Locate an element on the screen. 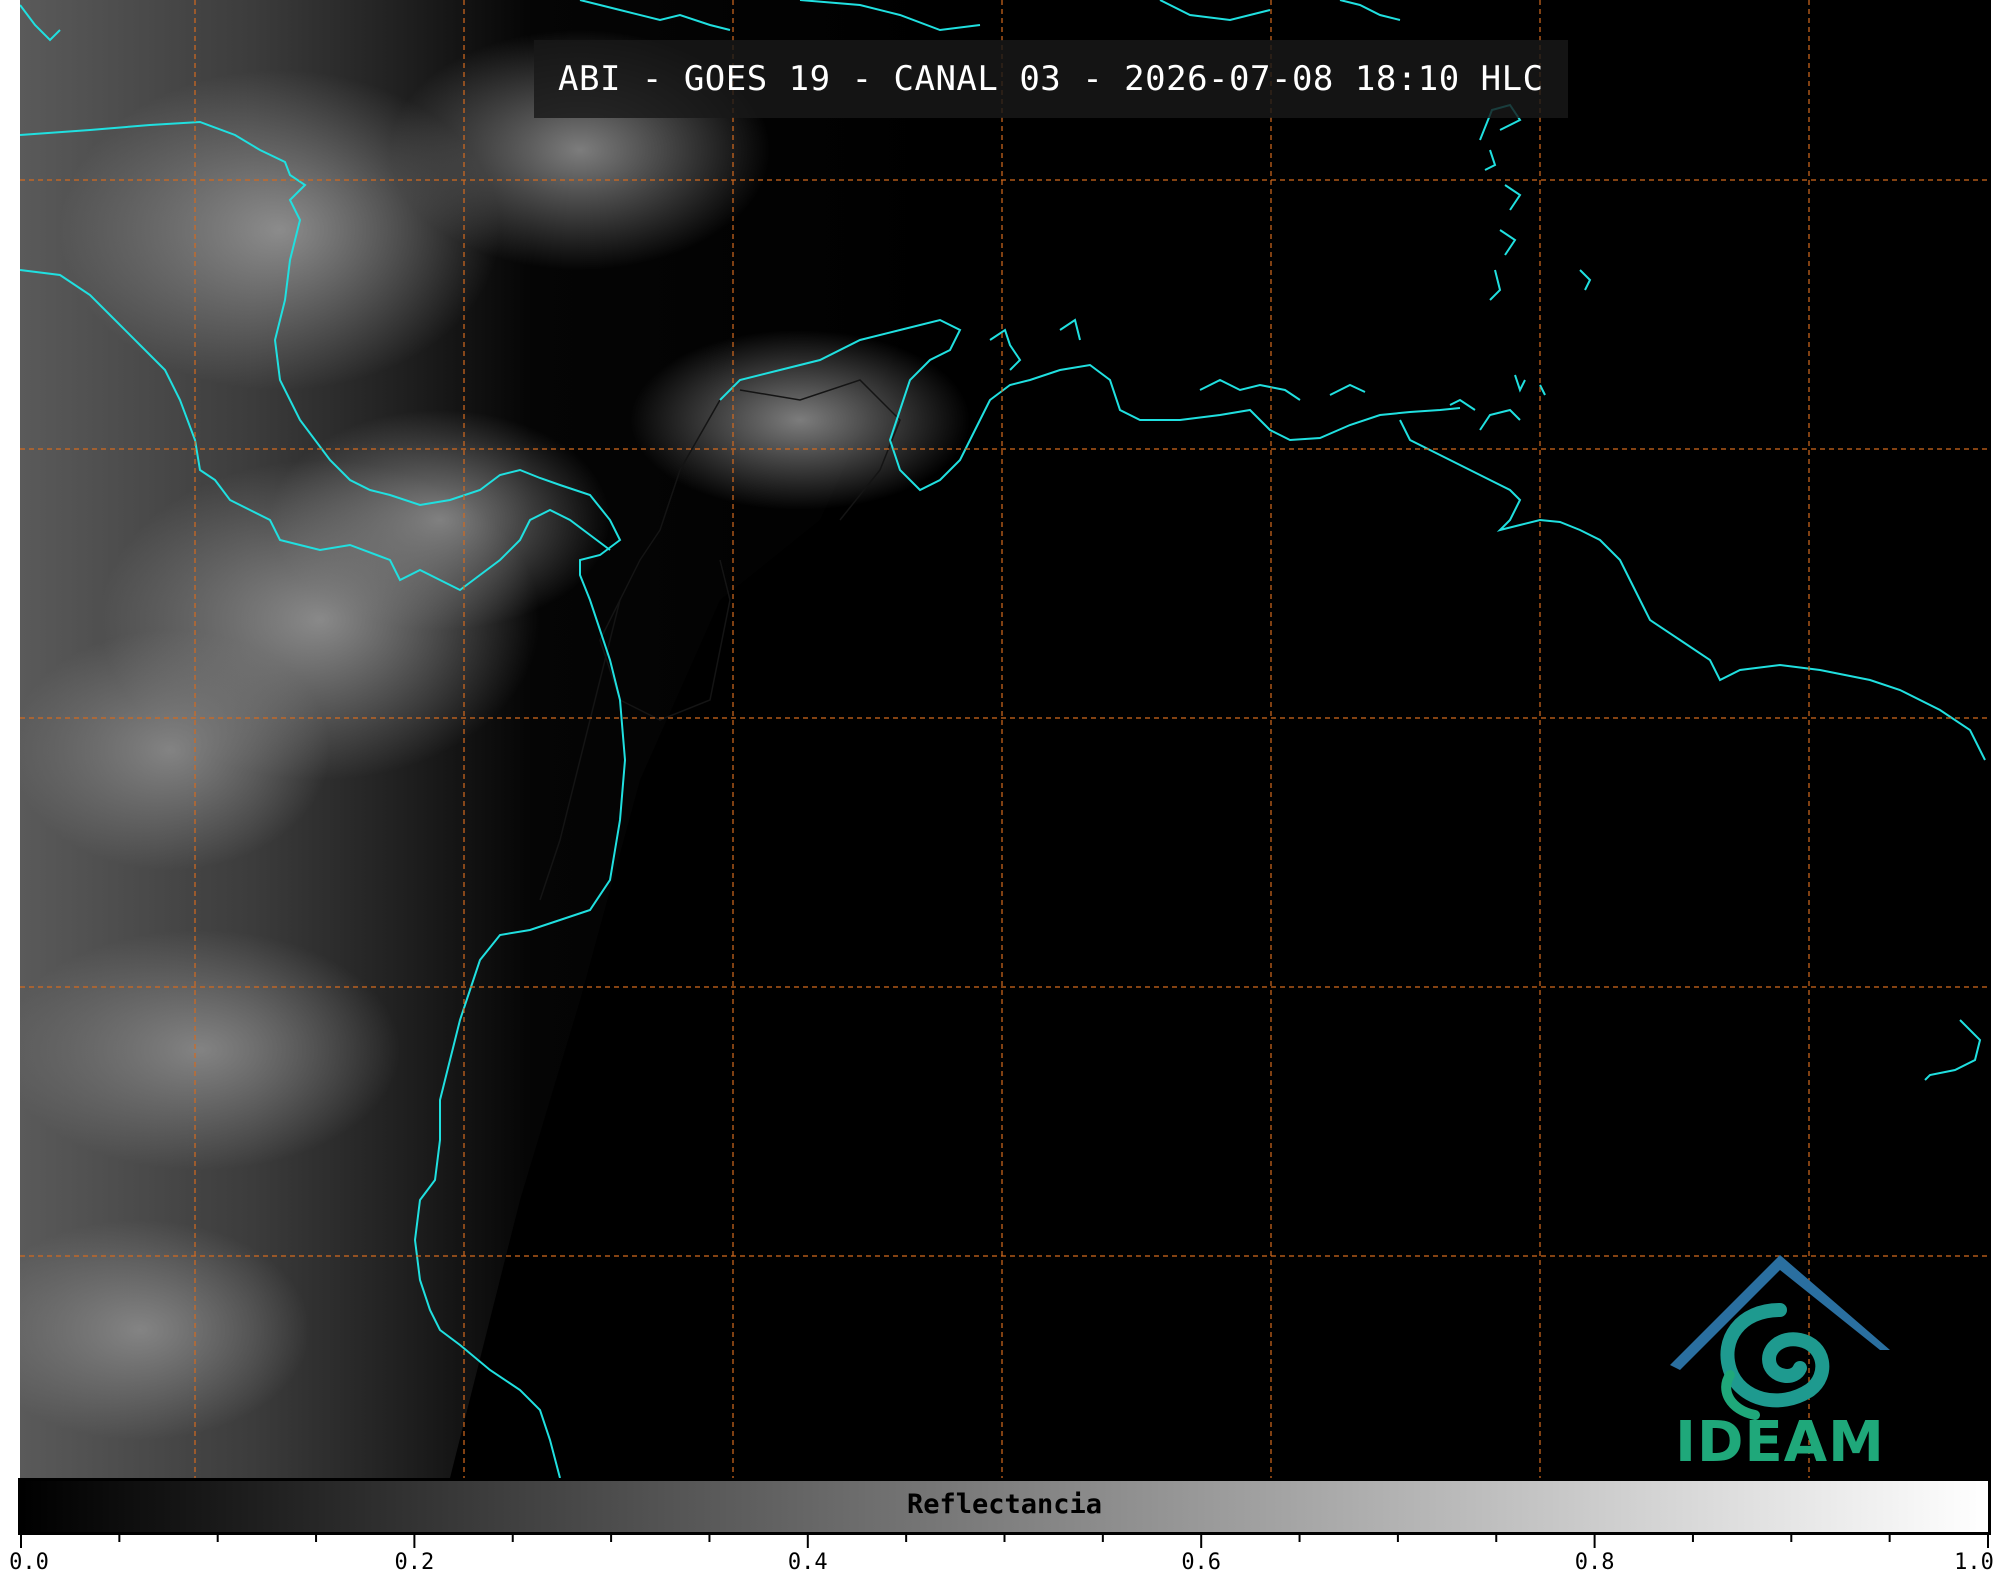  colorbar-tick-label: 0.8 is located at coordinates (1594, 1562).